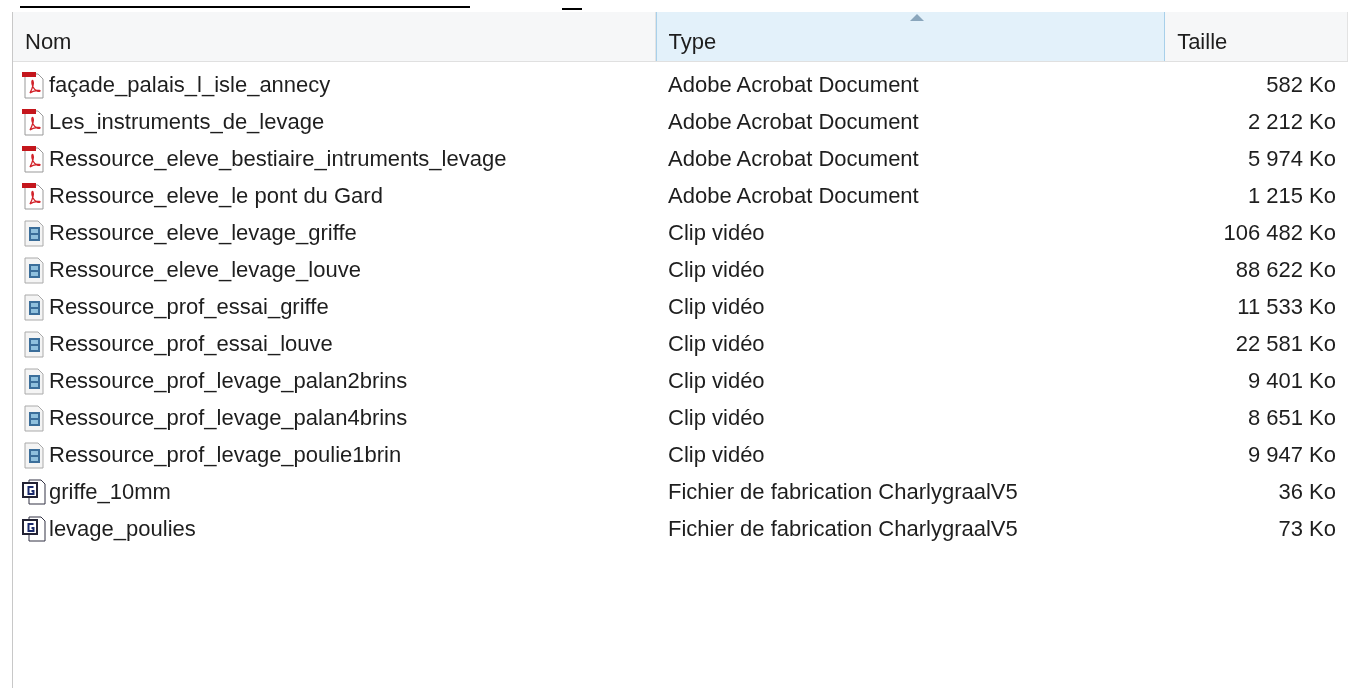  I want to click on file-size: 36 Ko, so click(1306, 492).